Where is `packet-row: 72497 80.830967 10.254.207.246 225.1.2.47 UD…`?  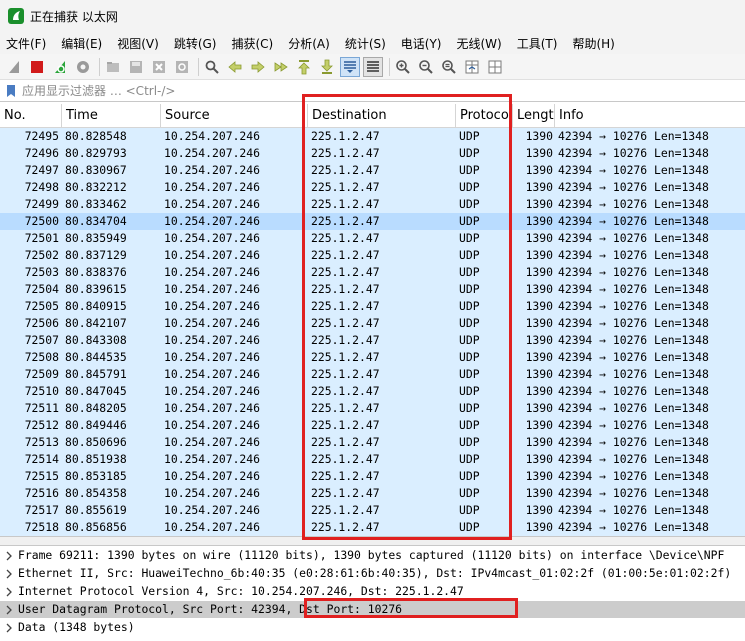 packet-row: 72497 80.830967 10.254.207.246 225.1.2.47 UD… is located at coordinates (372, 170).